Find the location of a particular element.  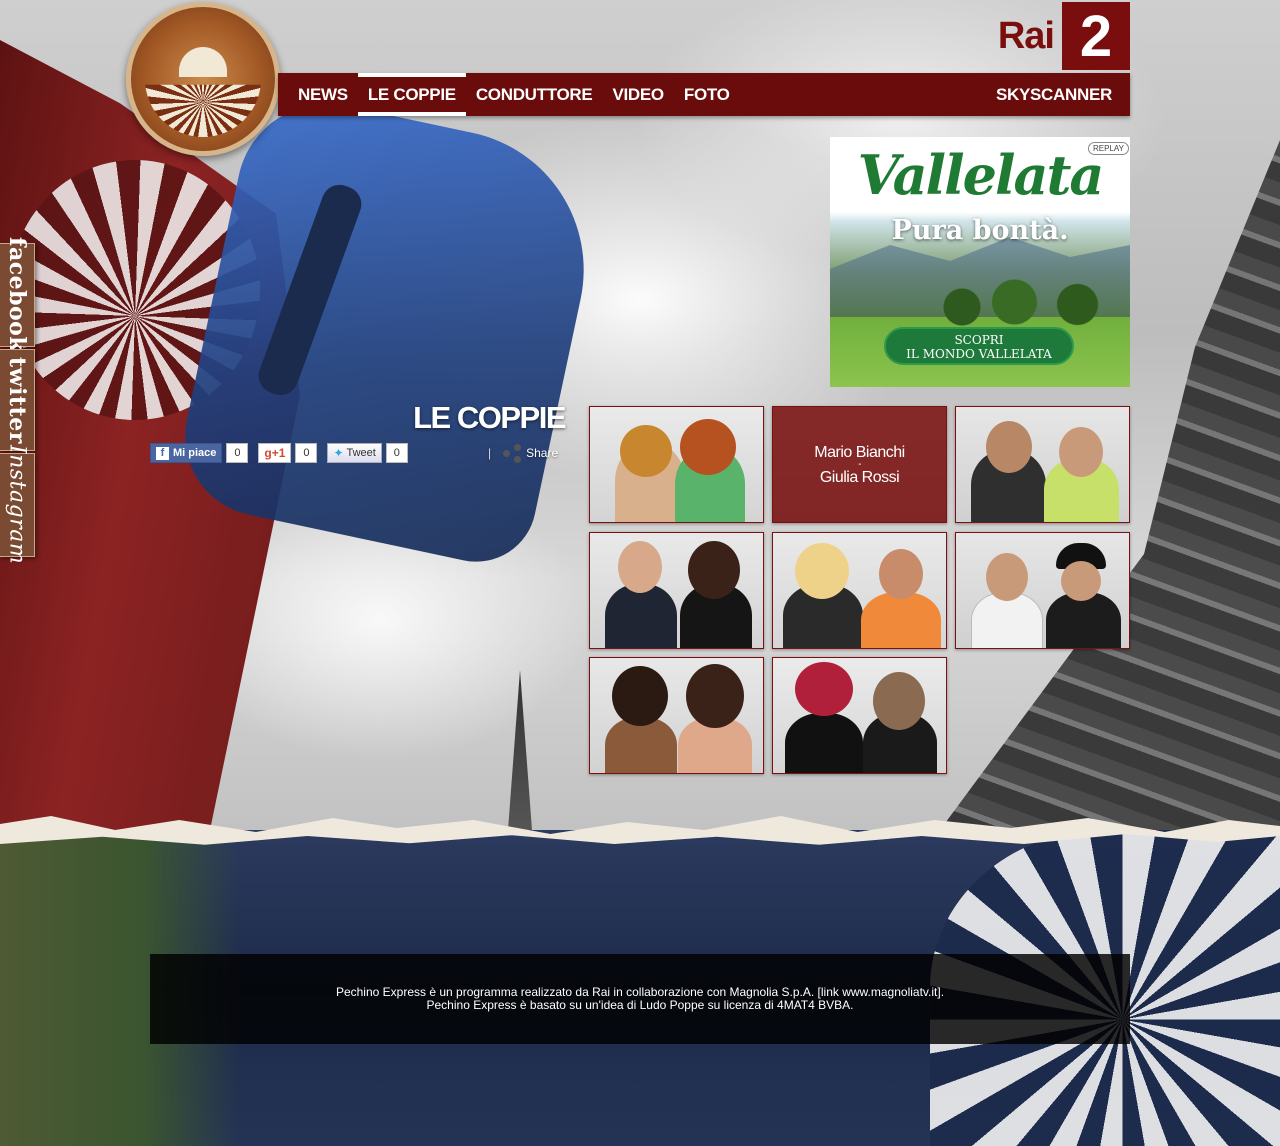

rai-channel-number: 2 is located at coordinates (1096, 36).